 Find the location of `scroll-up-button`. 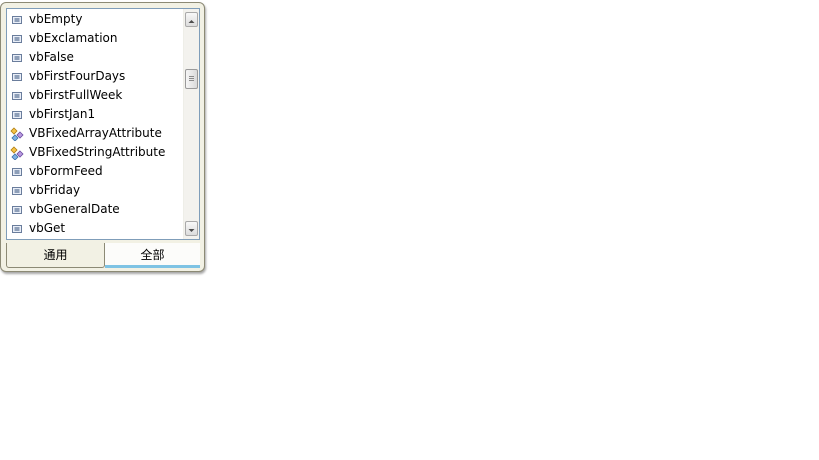

scroll-up-button is located at coordinates (191, 19).